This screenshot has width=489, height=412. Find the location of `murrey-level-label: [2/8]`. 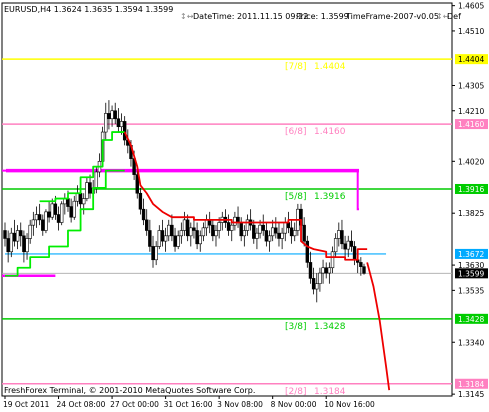

murrey-level-label: [2/8] is located at coordinates (296, 392).